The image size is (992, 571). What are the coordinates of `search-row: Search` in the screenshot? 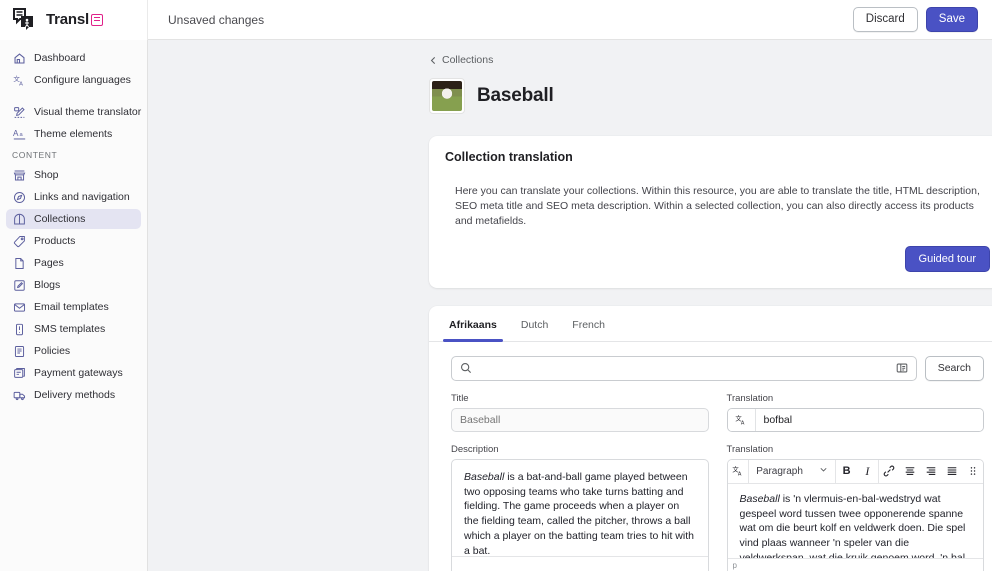 It's located at (710, 361).